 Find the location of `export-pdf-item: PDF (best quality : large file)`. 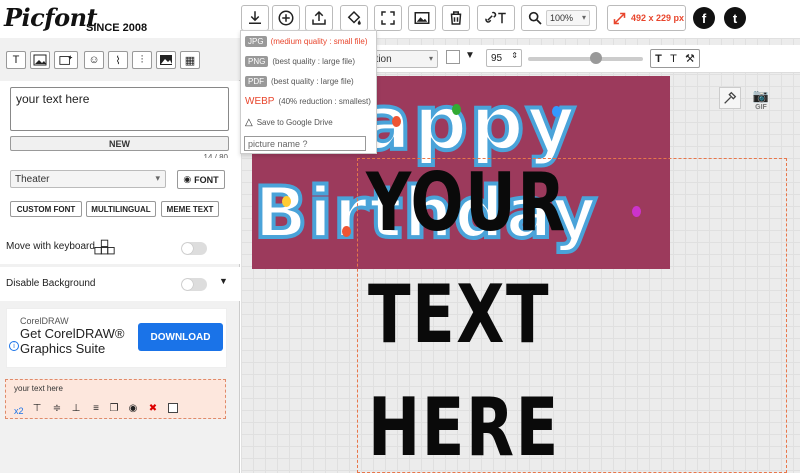

export-pdf-item: PDF (best quality : large file) is located at coordinates (299, 81).